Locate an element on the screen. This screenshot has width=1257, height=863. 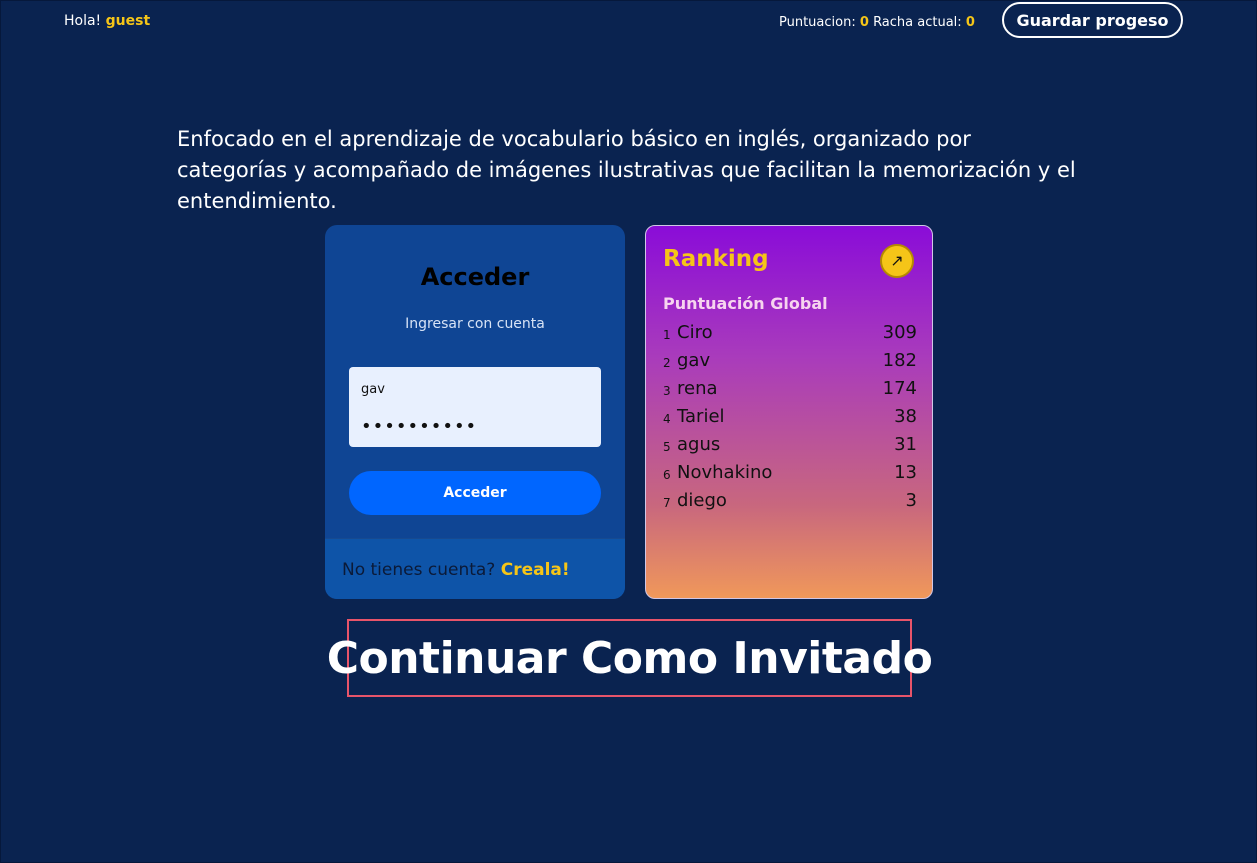
ranking-name: gav is located at coordinates (694, 360).